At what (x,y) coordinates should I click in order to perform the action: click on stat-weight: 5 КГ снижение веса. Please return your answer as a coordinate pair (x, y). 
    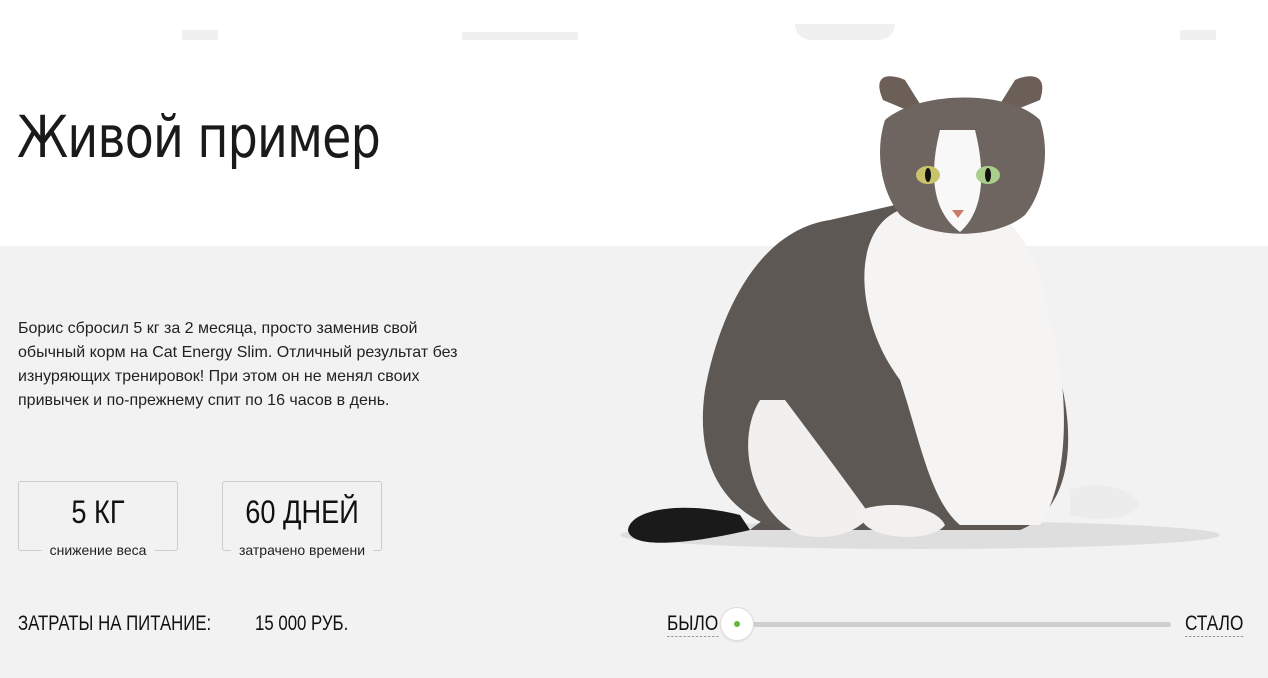
    Looking at the image, I should click on (98, 519).